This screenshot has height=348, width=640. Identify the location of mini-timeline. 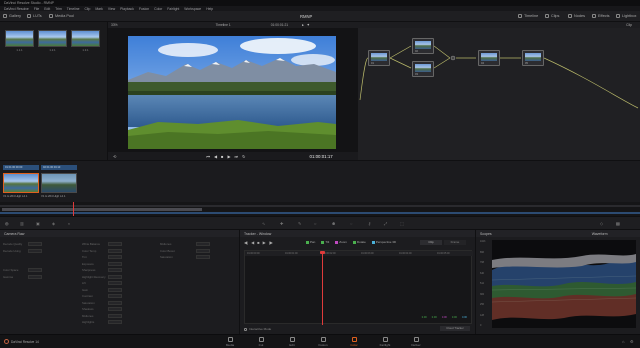
(320, 209).